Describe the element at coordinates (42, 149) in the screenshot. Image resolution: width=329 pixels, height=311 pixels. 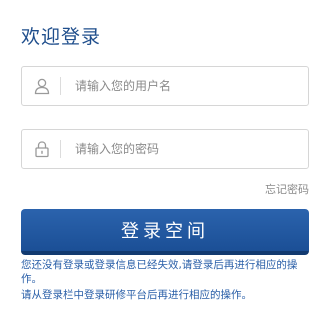
I see `lock-icon` at that location.